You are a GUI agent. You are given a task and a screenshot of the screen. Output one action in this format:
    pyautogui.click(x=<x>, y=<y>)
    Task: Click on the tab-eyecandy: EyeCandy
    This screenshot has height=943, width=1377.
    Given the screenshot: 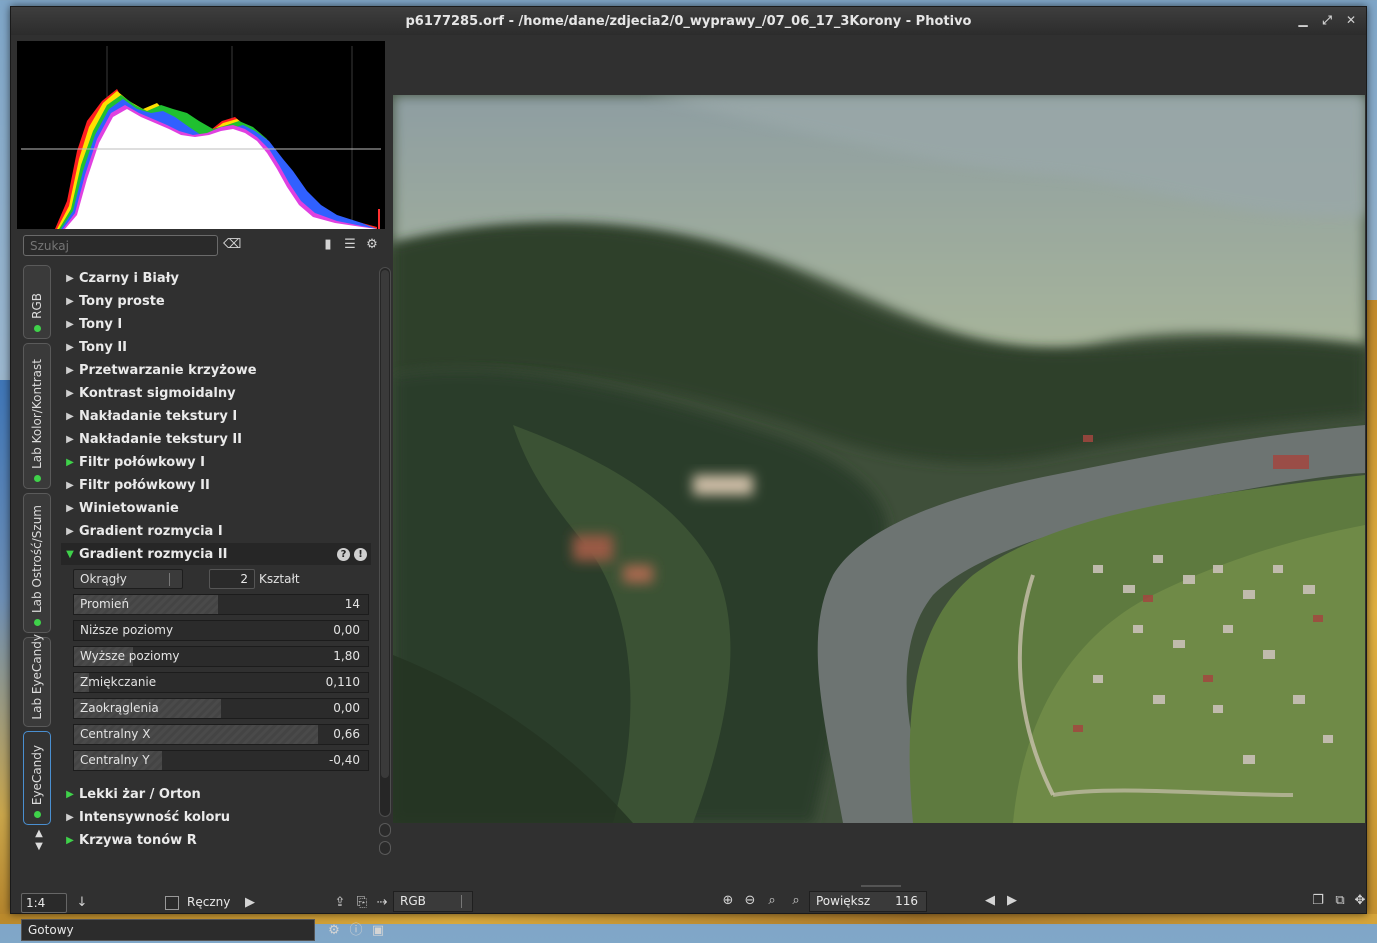 What is the action you would take?
    pyautogui.click(x=37, y=778)
    